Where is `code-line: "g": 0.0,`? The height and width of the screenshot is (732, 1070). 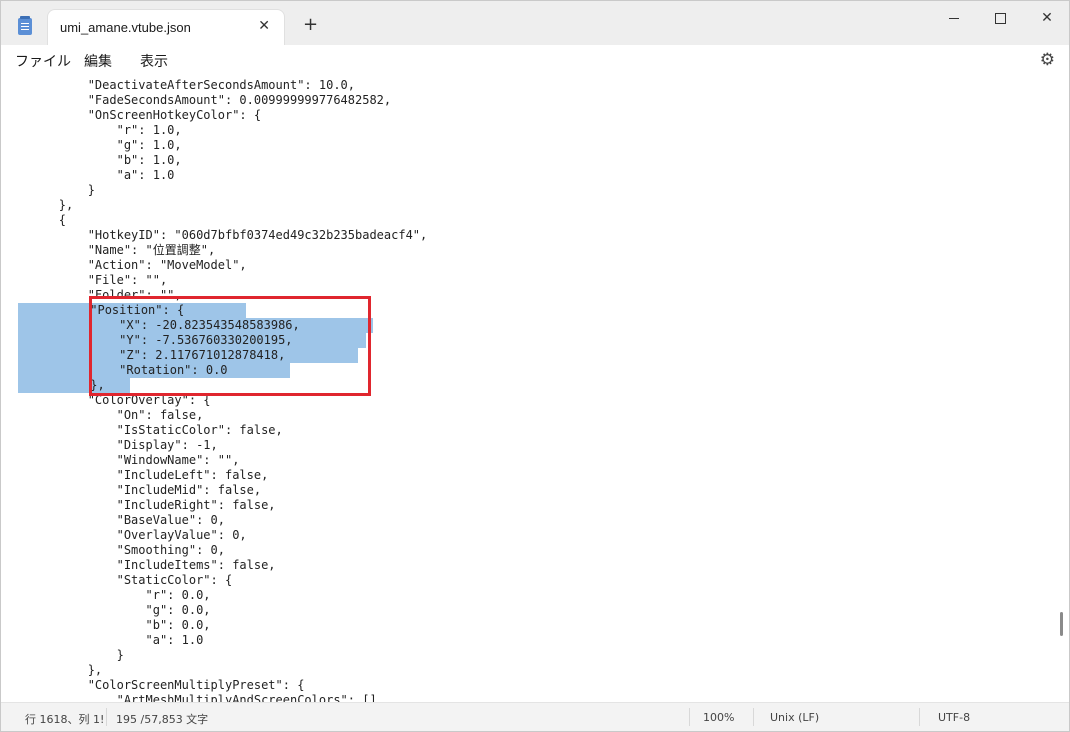
code-line: "g": 0.0, is located at coordinates (214, 610).